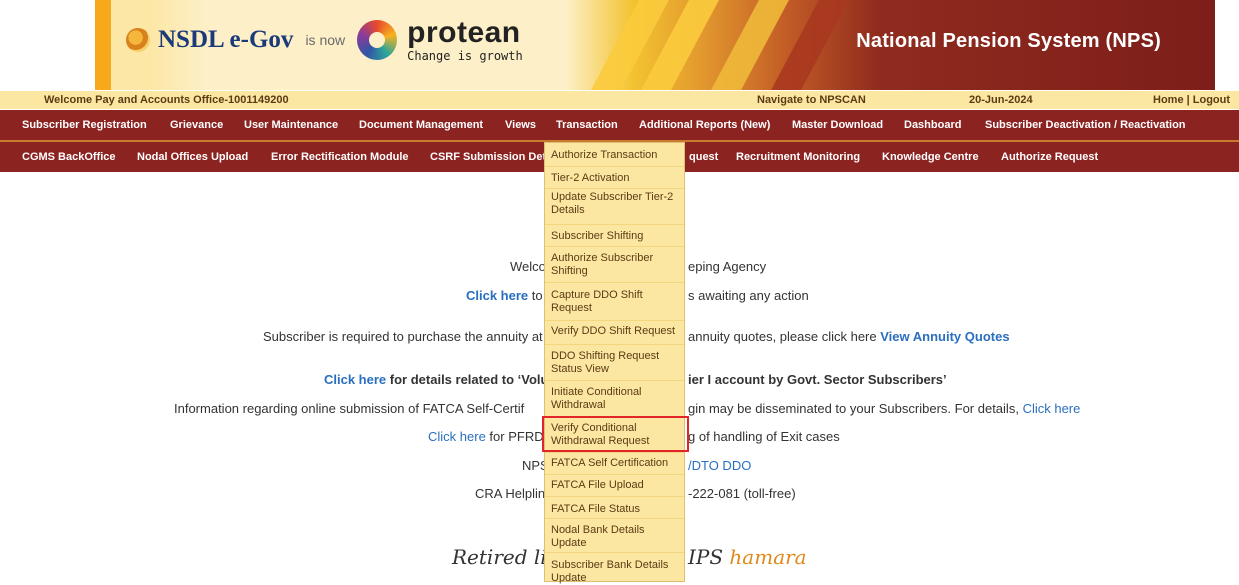  What do you see at coordinates (196, 125) in the screenshot?
I see `menu-grievance: Grievance` at bounding box center [196, 125].